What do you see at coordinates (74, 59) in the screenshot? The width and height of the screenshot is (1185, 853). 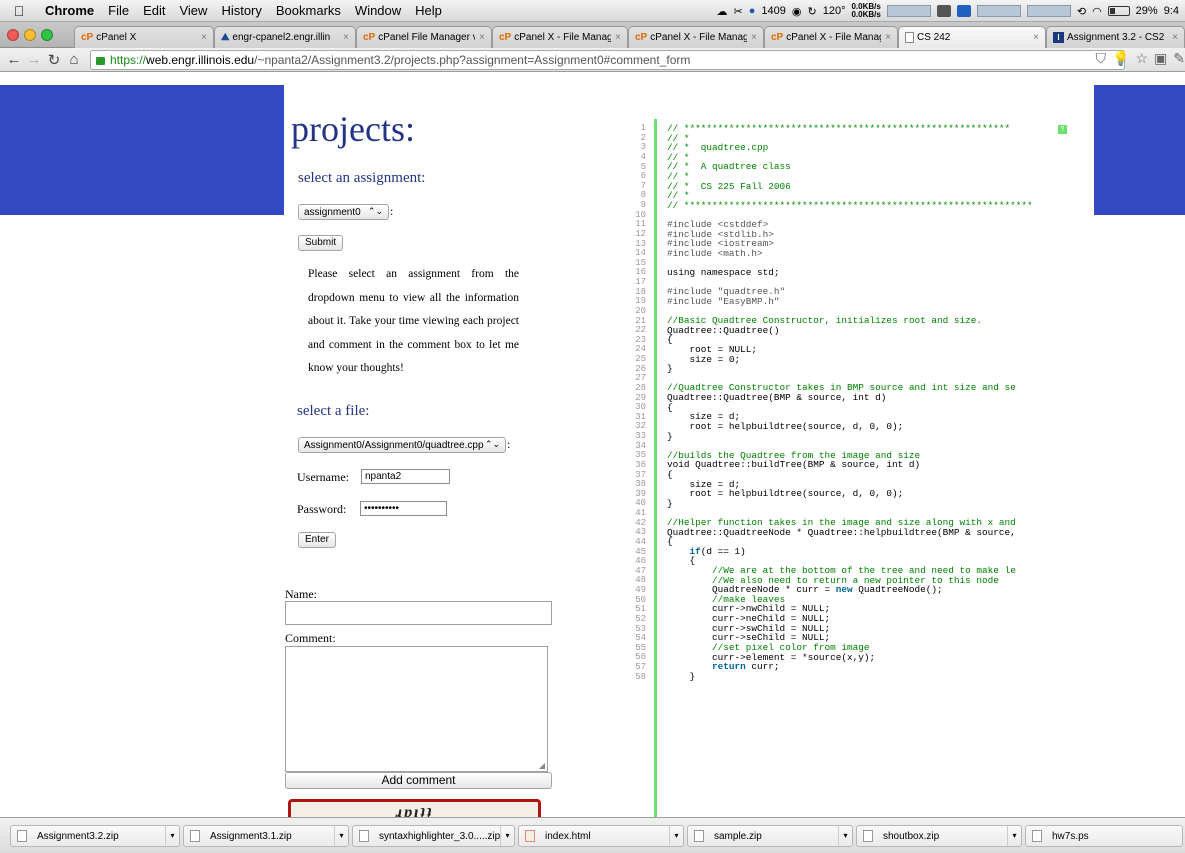 I see `home-icon: ⌂` at bounding box center [74, 59].